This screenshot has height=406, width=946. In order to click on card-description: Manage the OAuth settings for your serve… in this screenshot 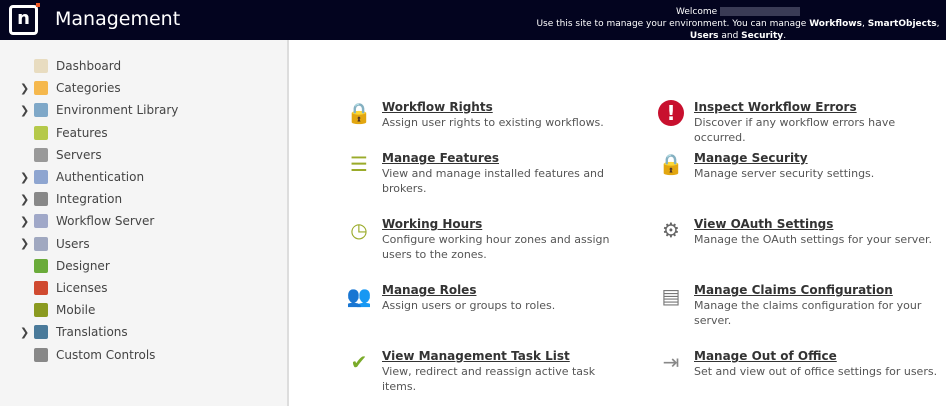, I will do `click(813, 239)`.